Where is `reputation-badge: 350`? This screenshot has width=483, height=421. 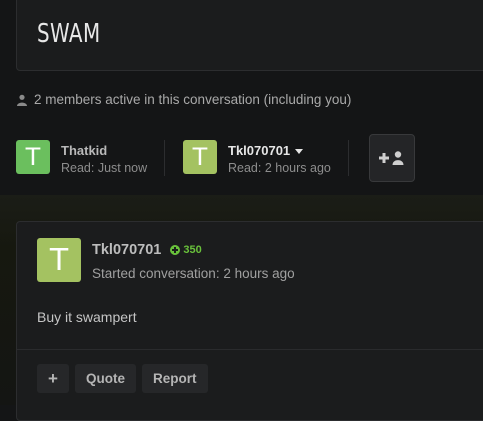
reputation-badge: 350 is located at coordinates (186, 250).